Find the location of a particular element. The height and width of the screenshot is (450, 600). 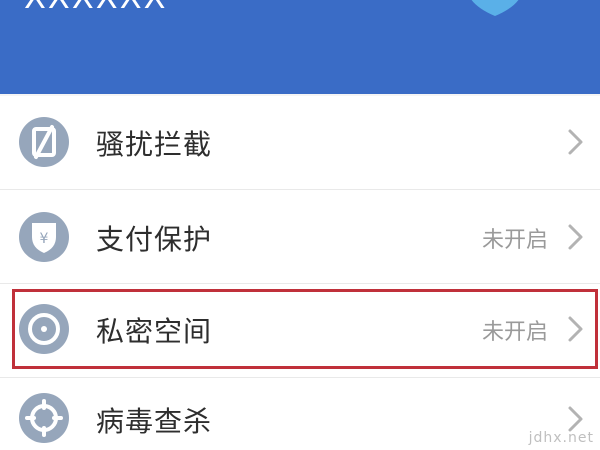

shield-badge-icon is located at coordinates (495, 8).